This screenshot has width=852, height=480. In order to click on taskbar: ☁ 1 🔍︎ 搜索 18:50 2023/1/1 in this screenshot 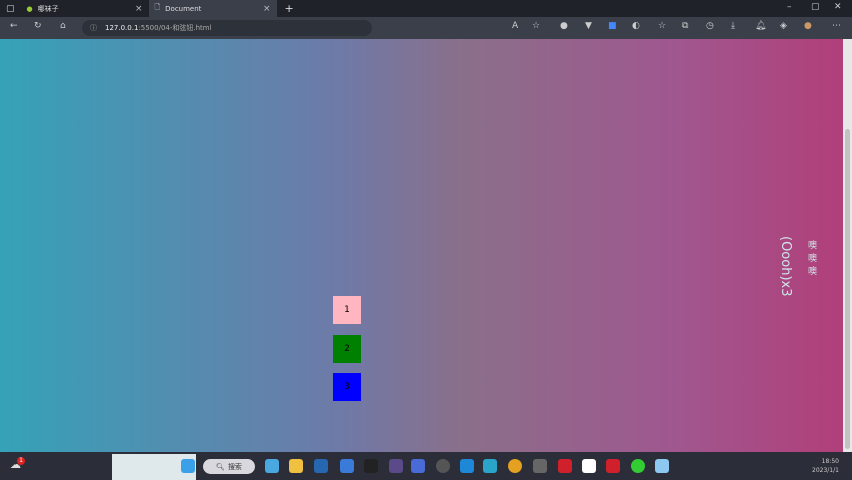, I will do `click(426, 466)`.